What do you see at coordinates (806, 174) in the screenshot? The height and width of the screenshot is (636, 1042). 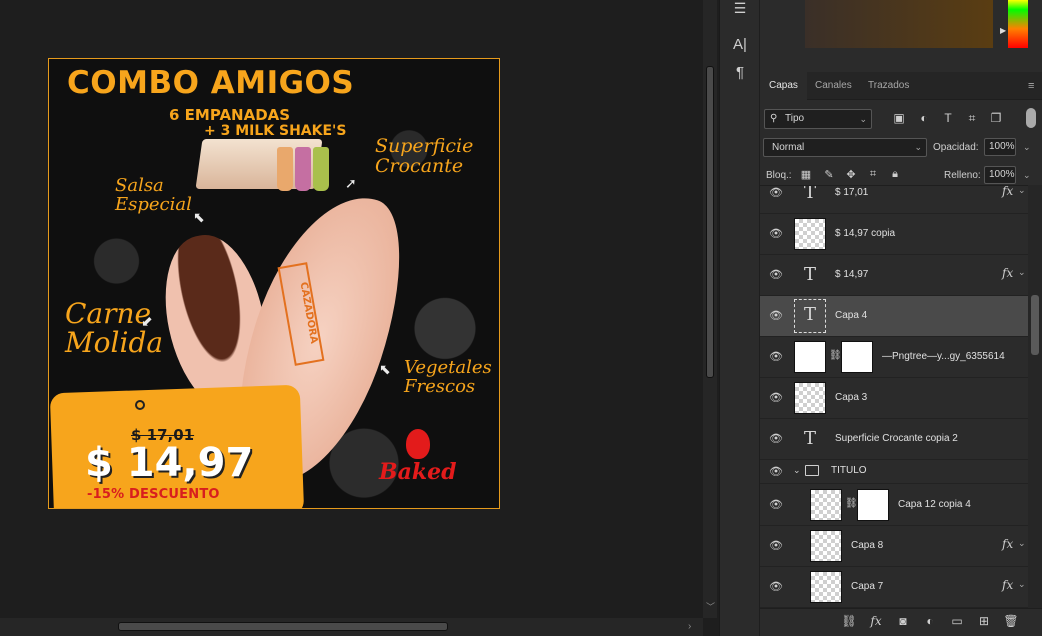 I see `lock-transparency-icon: ▦` at bounding box center [806, 174].